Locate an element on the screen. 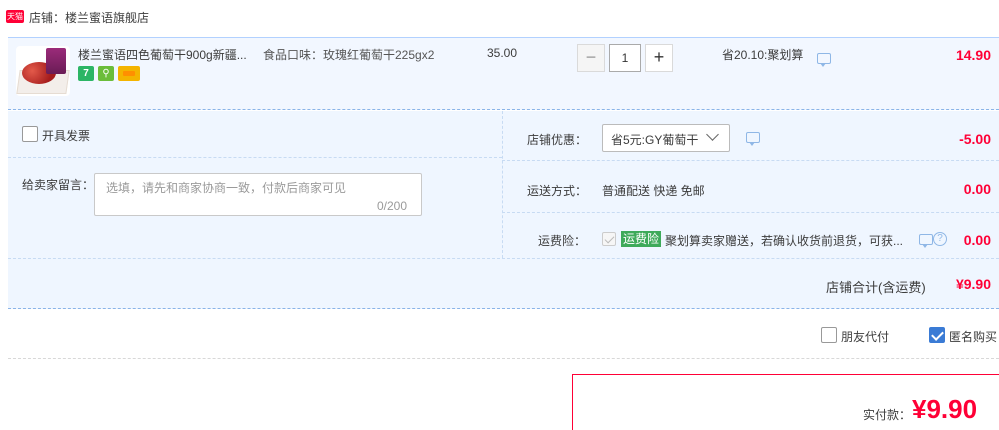 This screenshot has height=430, width=999. product-sku: 食品口味：玫瑰红葡萄干225gx2 is located at coordinates (349, 55).